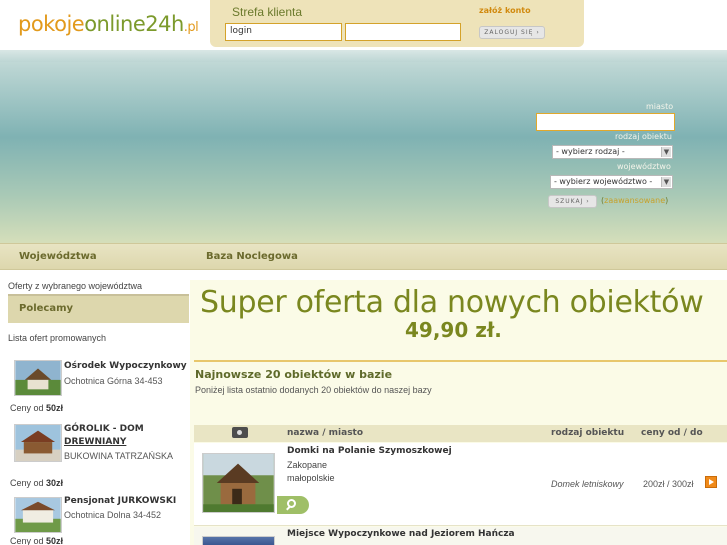 The height and width of the screenshot is (545, 727). What do you see at coordinates (588, 433) in the screenshot?
I see `column-type: rodzaj obiektu` at bounding box center [588, 433].